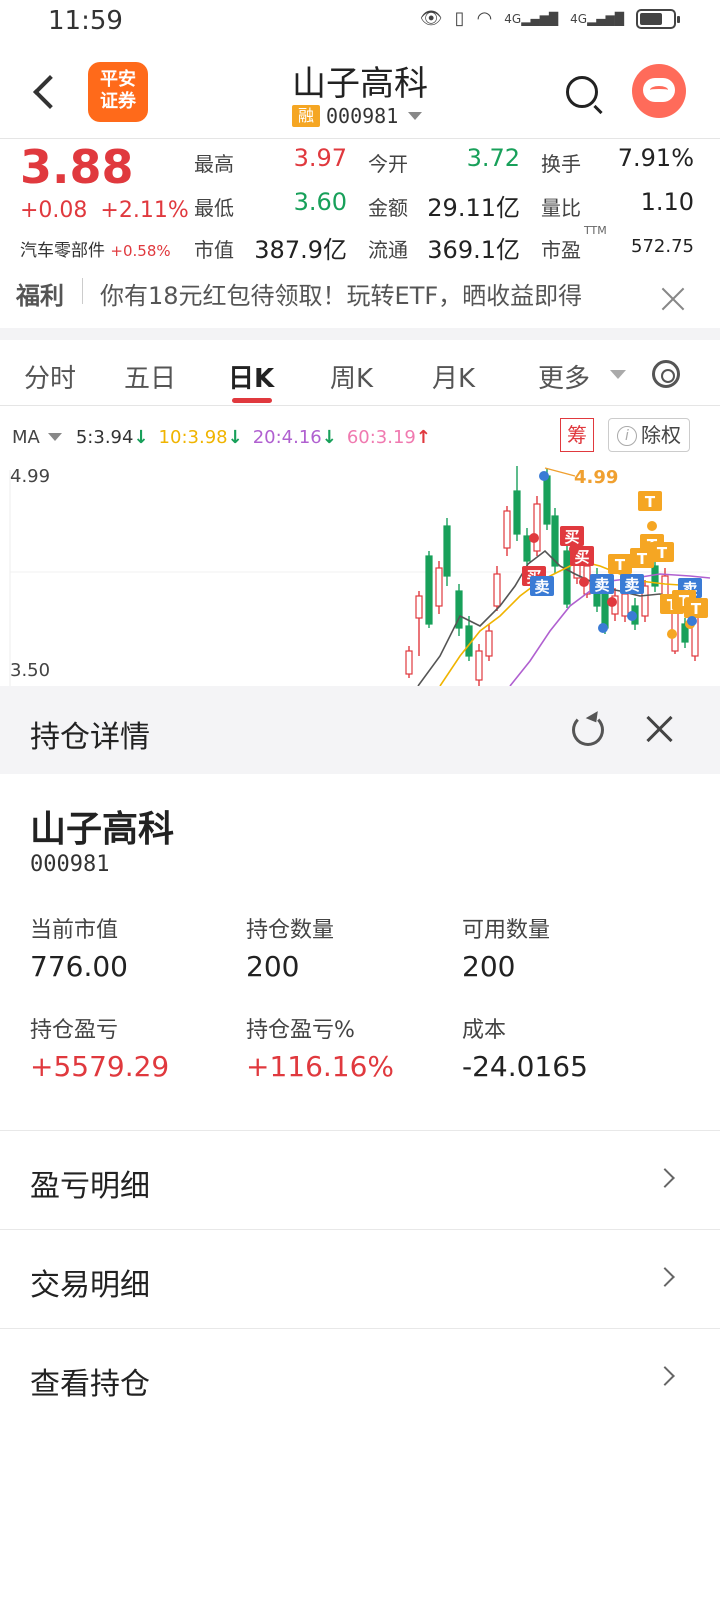 The image size is (720, 1600). I want to click on signal-icon-1: 4G▂▄▆█, so click(531, 18).